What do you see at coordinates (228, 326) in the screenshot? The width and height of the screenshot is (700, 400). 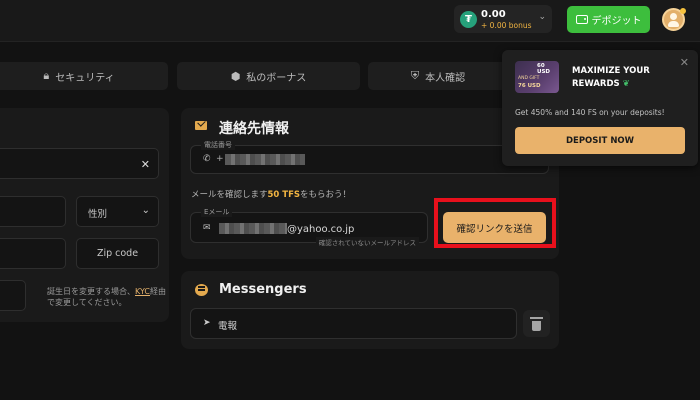 I see `telegram-label: 電報` at bounding box center [228, 326].